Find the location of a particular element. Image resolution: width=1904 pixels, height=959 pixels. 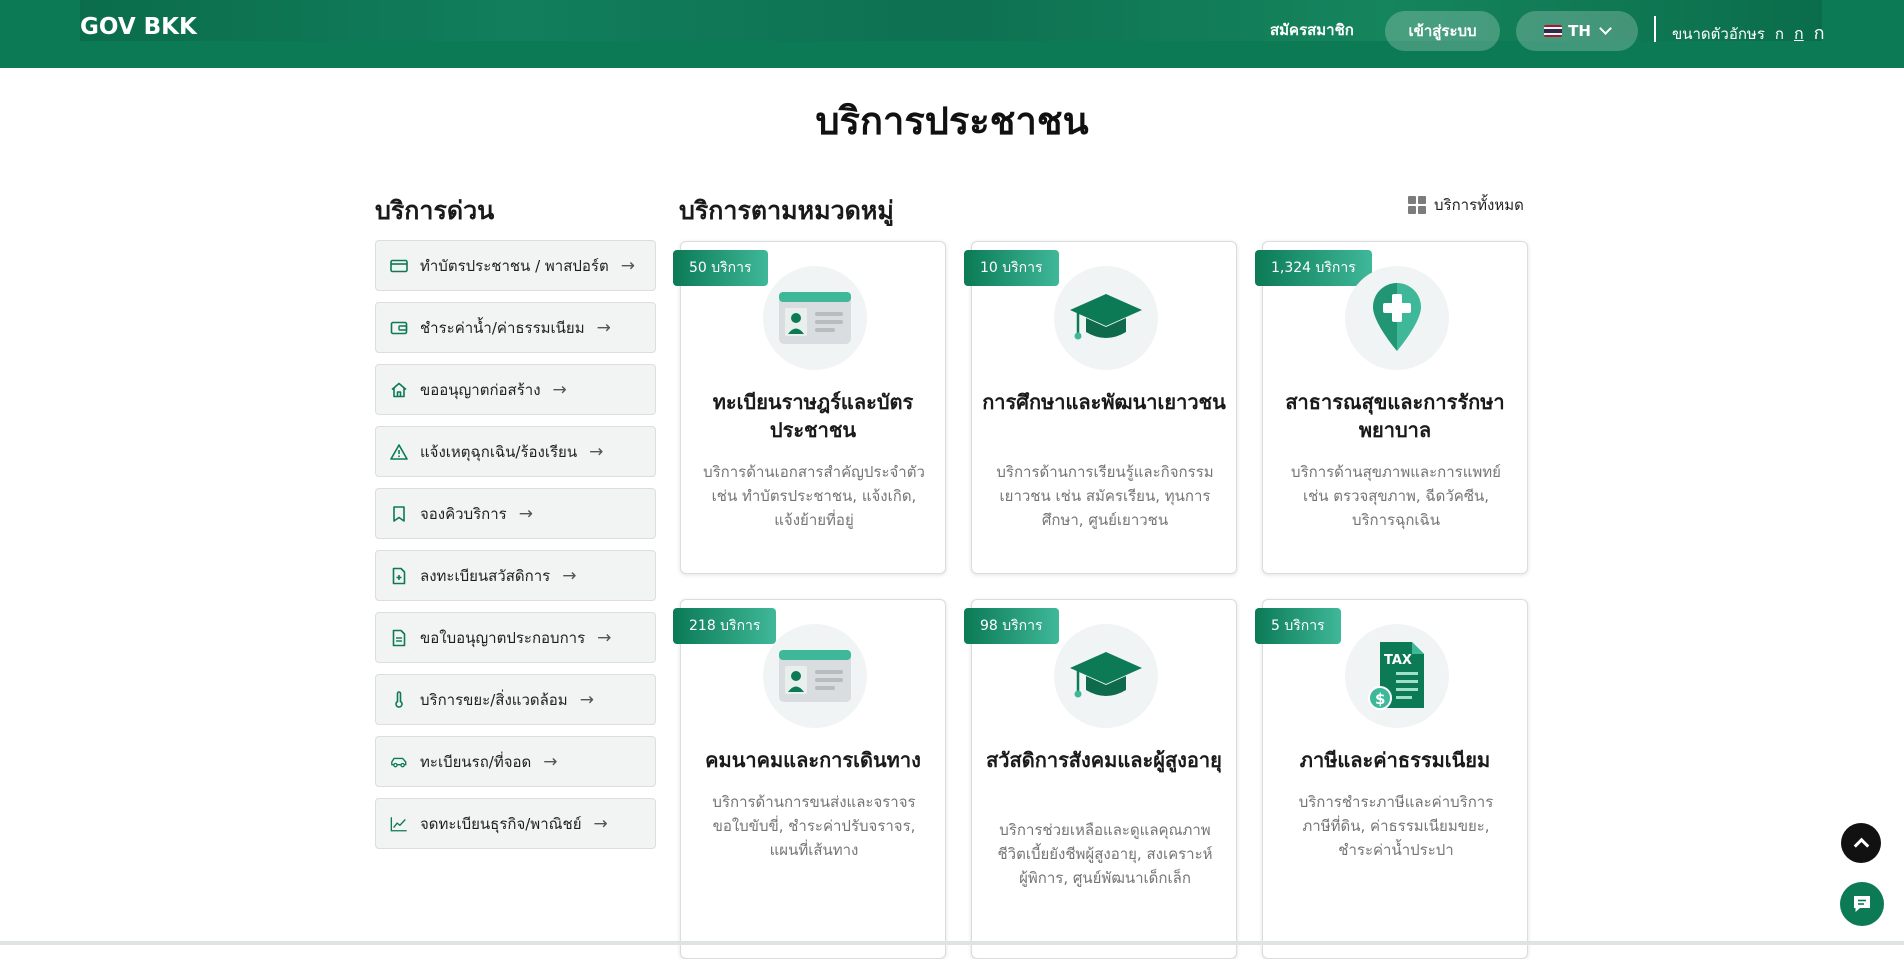

bookmark-icon is located at coordinates (399, 514).